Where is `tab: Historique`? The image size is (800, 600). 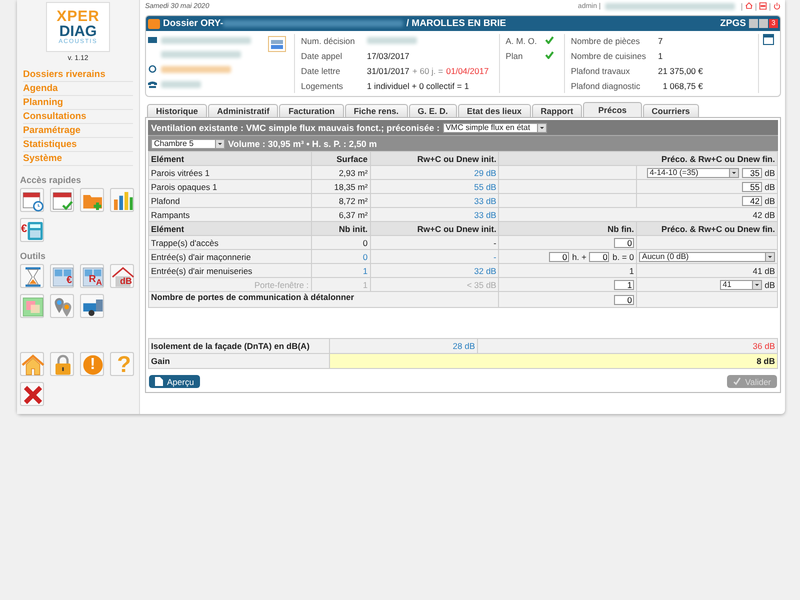
tab: Historique is located at coordinates (177, 110).